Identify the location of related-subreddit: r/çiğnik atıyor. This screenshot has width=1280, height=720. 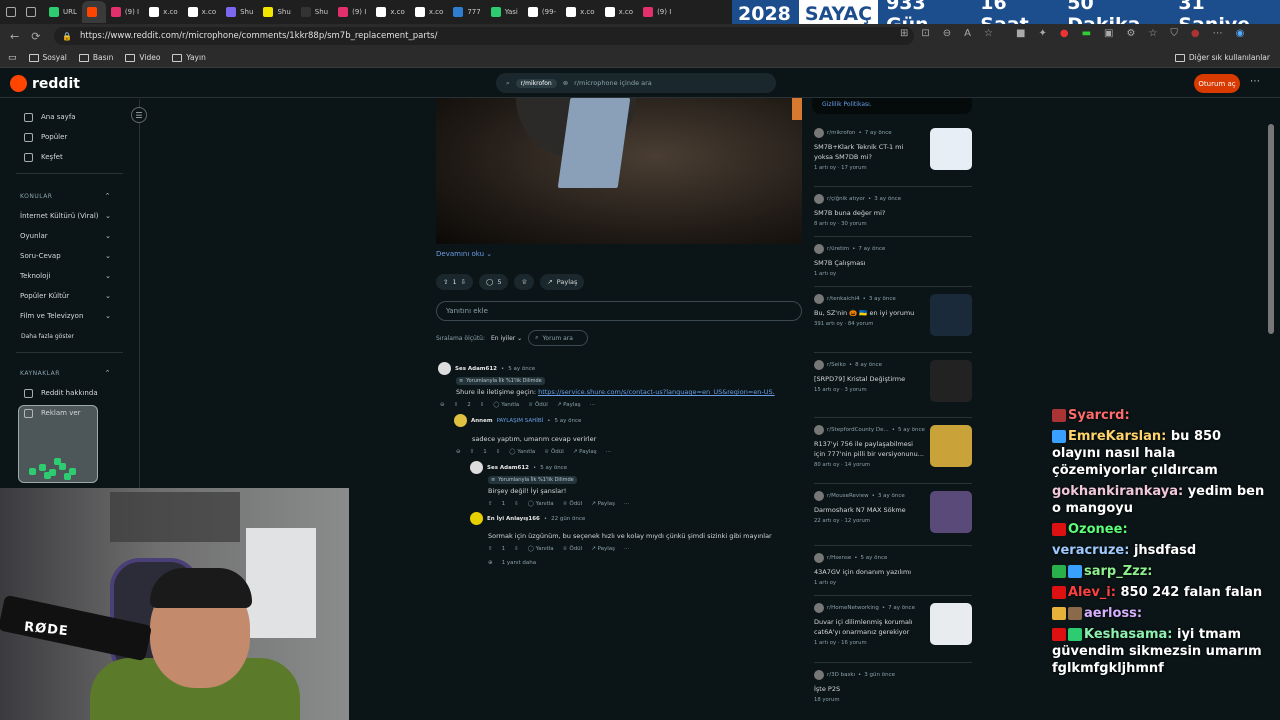
(846, 199).